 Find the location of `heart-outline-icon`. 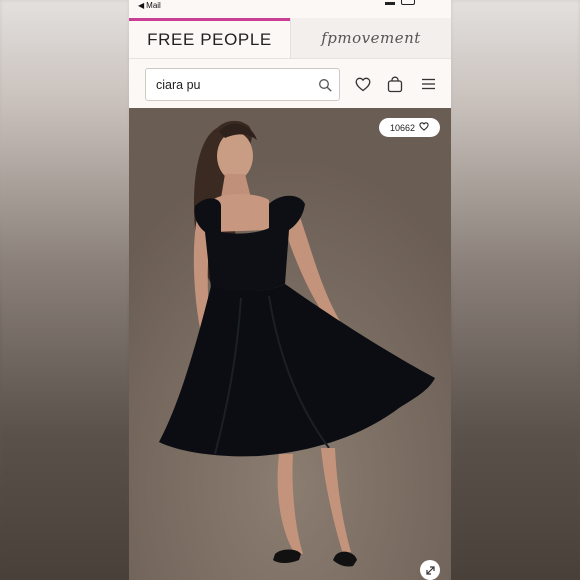

heart-outline-icon is located at coordinates (424, 127).